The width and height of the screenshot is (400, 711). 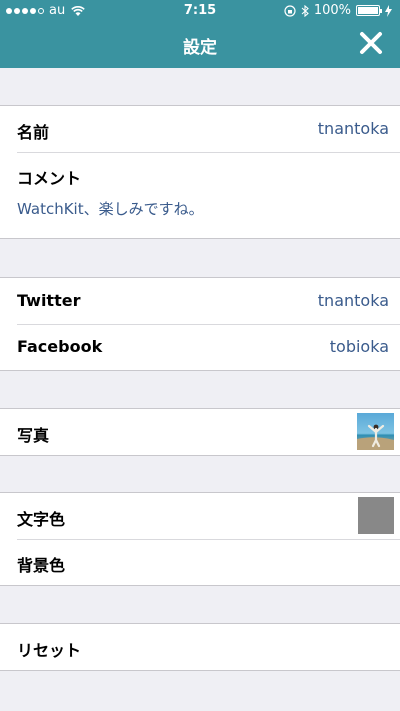 I want to click on twitter-label: Twitter, so click(x=49, y=300).